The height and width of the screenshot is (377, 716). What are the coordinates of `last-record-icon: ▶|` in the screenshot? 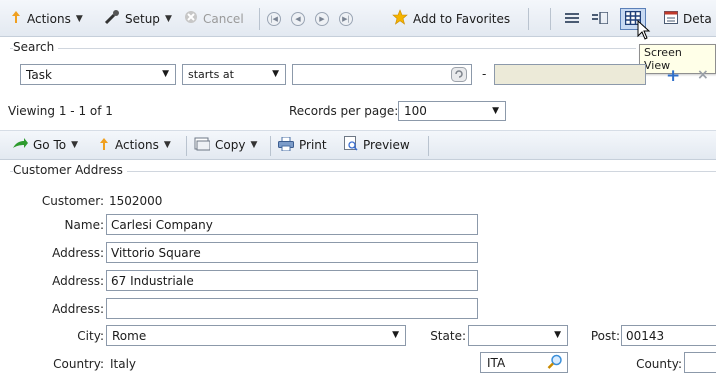 It's located at (346, 18).